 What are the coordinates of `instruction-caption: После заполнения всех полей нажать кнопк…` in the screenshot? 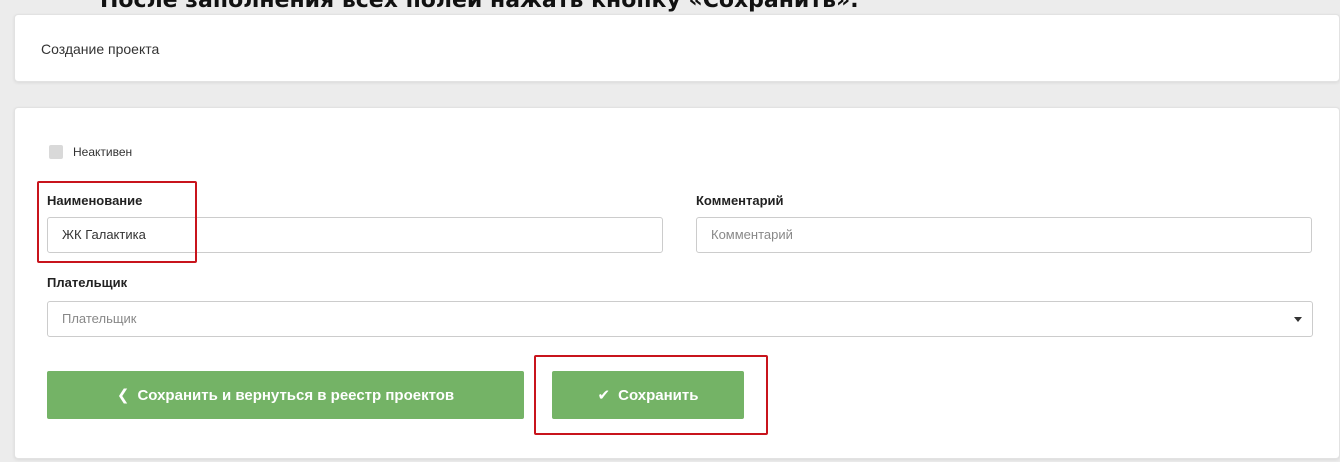 It's located at (479, 6).